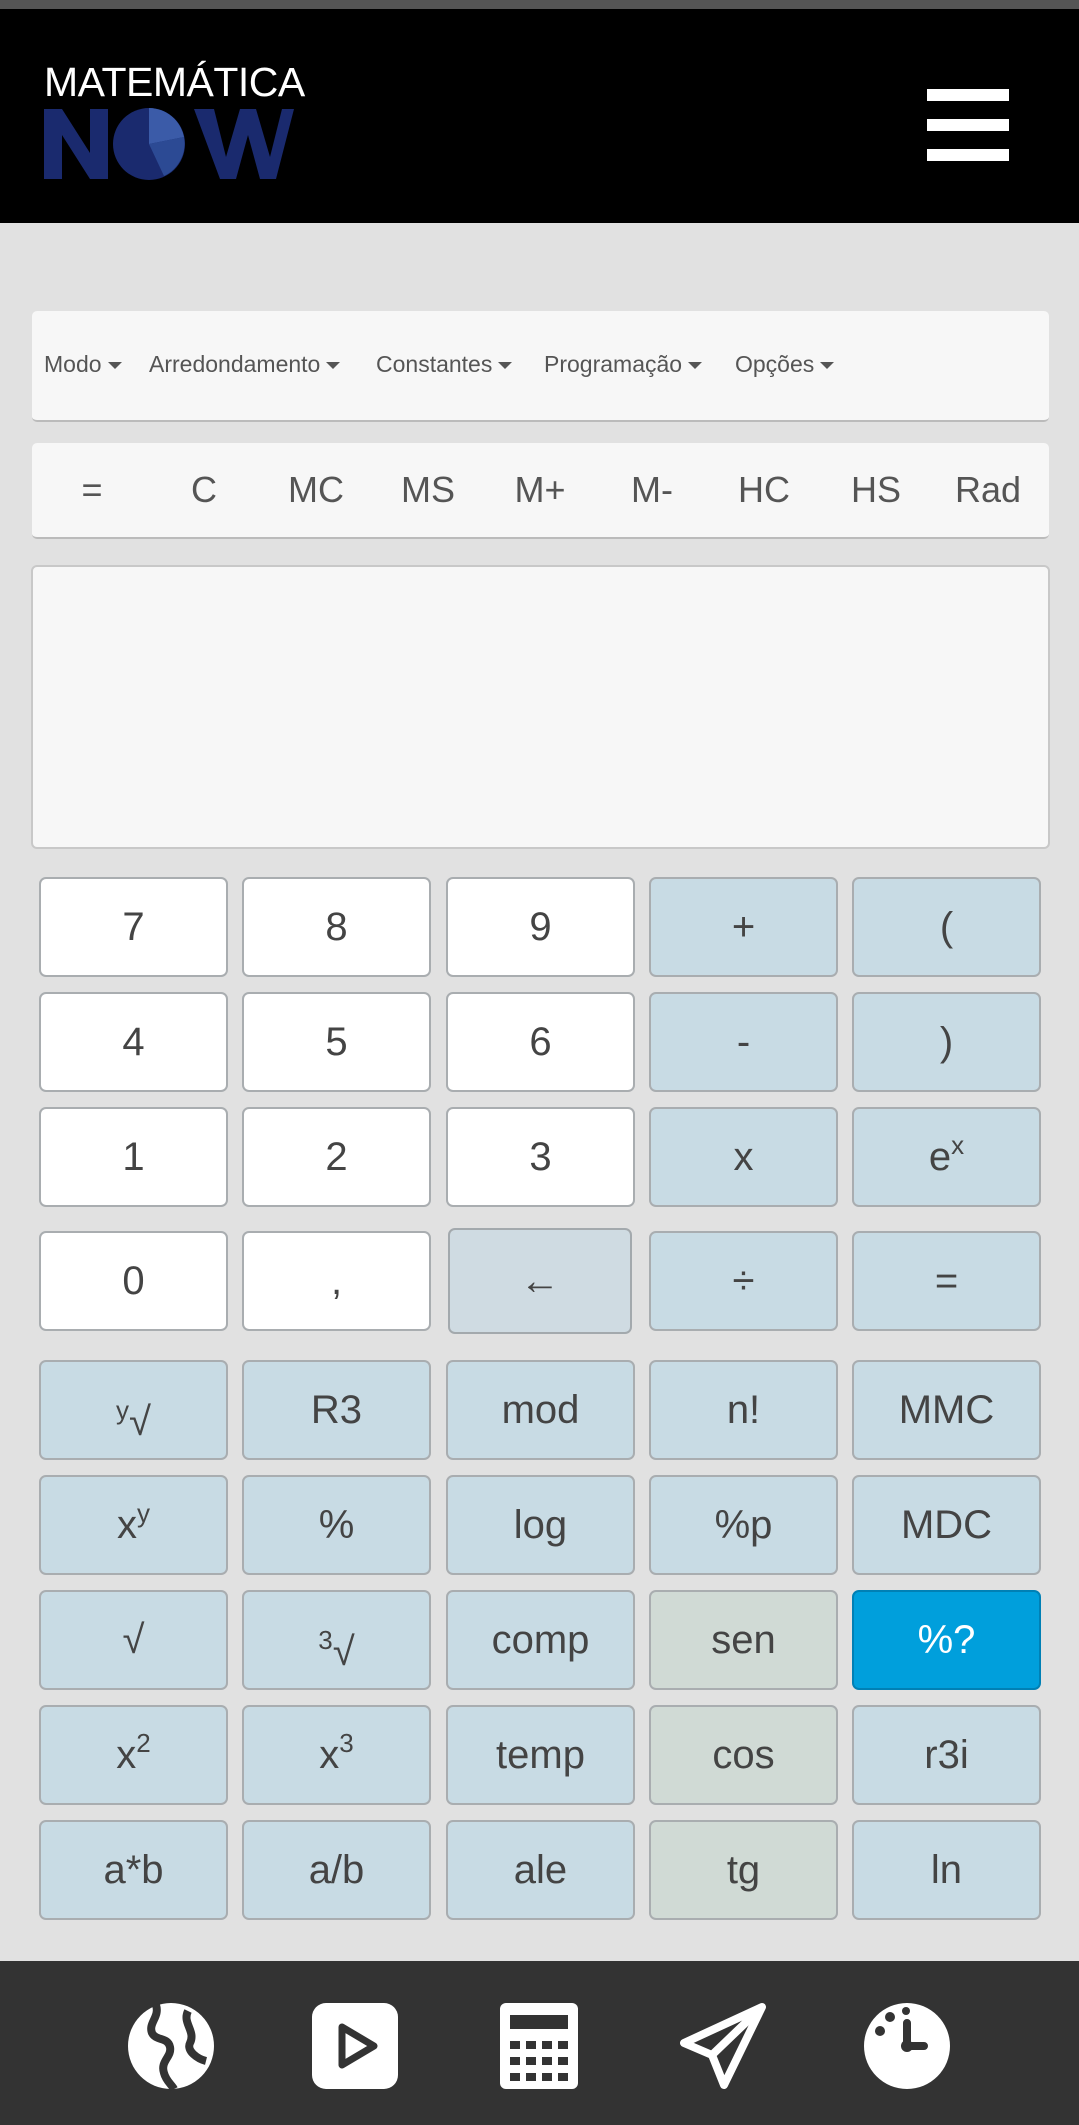 The width and height of the screenshot is (1079, 2125). Describe the element at coordinates (169, 144) in the screenshot. I see `logo-now-icon` at that location.